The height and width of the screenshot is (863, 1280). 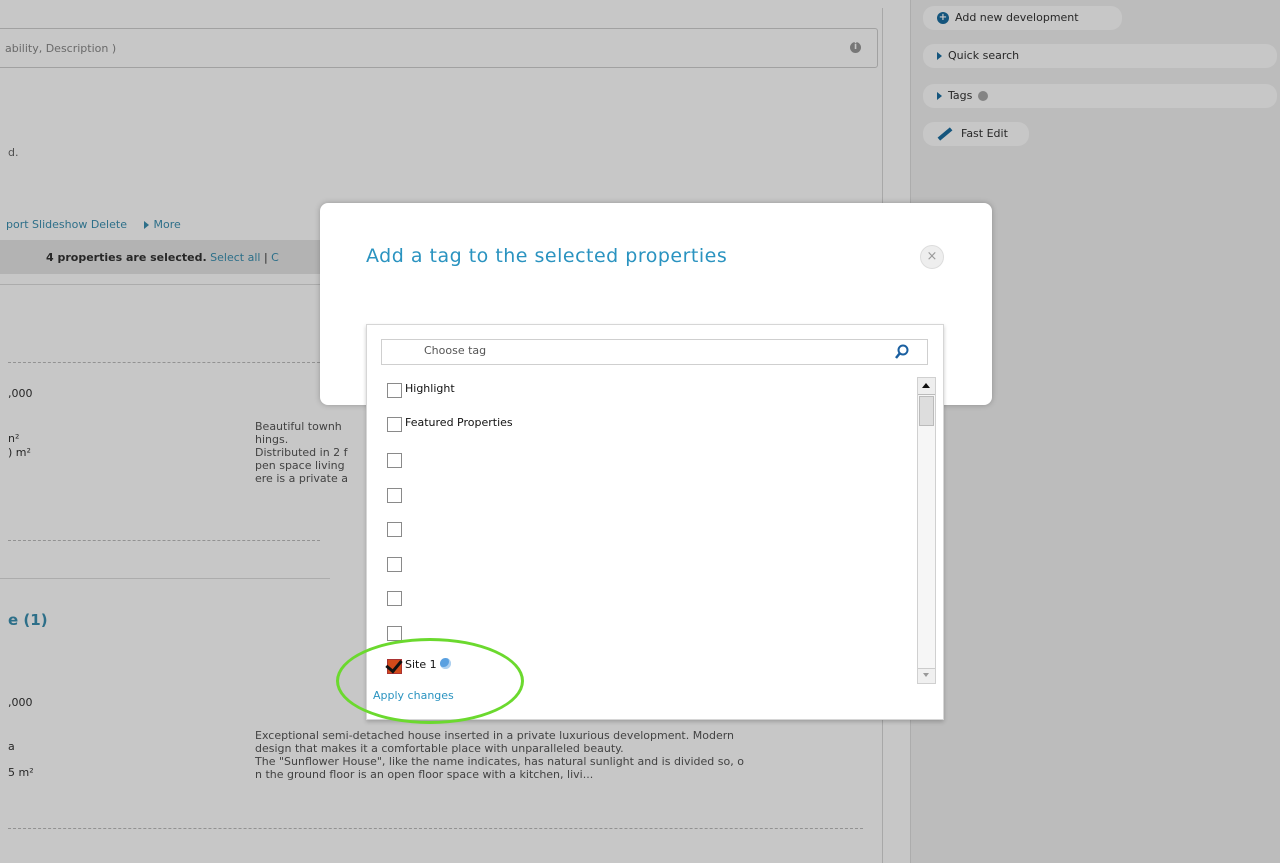 I want to click on search-icon, so click(x=902, y=352).